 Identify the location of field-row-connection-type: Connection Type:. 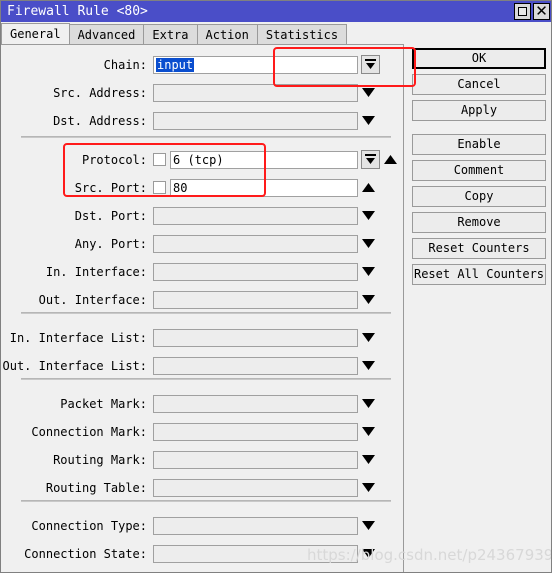
(201, 525).